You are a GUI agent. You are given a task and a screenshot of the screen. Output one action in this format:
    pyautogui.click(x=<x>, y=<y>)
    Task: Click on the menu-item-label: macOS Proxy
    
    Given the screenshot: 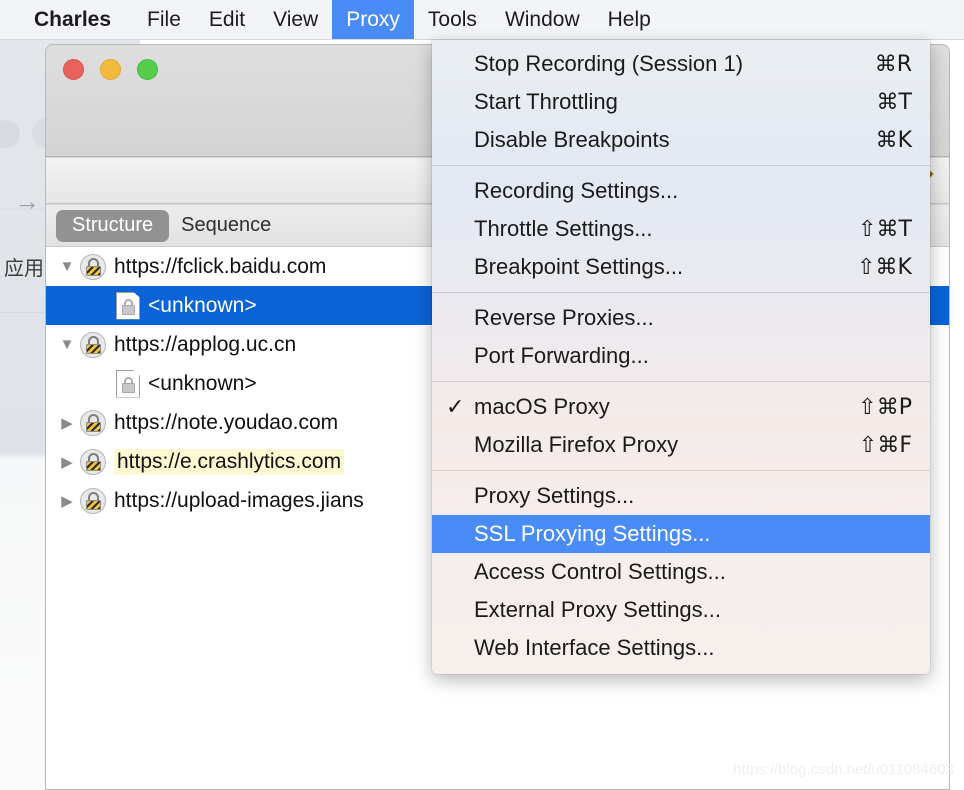 What is the action you would take?
    pyautogui.click(x=542, y=406)
    